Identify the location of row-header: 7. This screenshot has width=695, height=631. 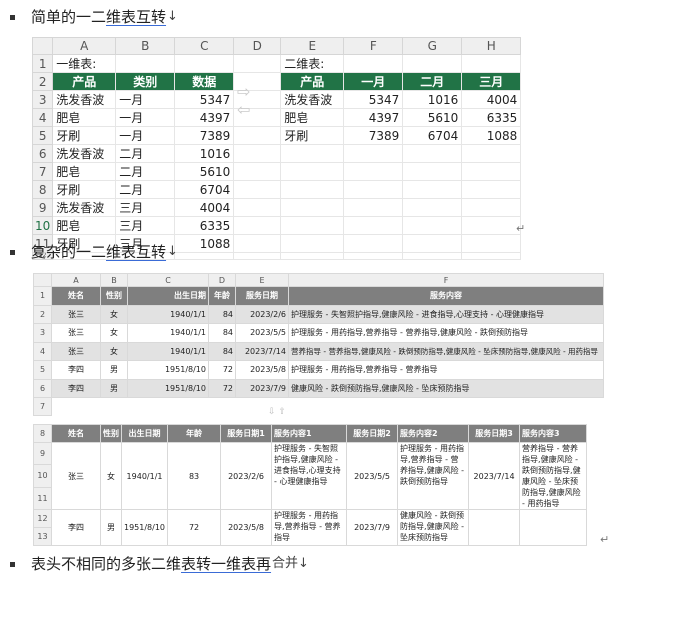
(42, 171).